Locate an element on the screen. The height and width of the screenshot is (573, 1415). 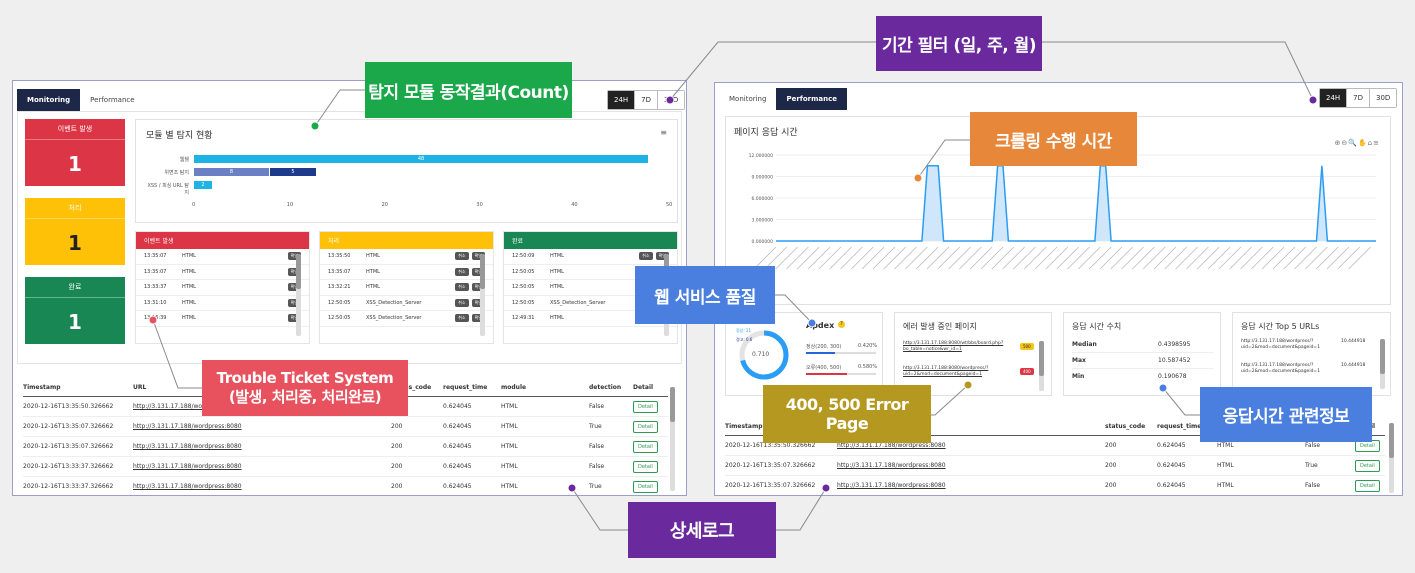
list-item: 13:35:50 HTML 취소 확인 is located at coordinates (406, 257).